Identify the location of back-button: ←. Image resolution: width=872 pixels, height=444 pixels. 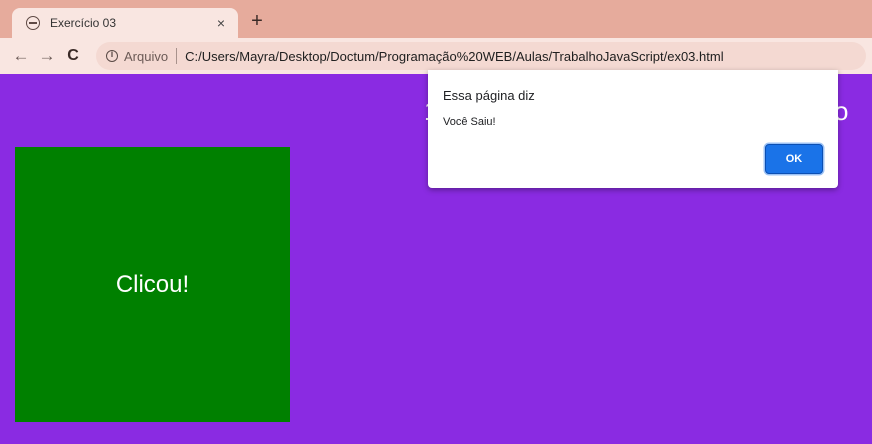
(21, 56).